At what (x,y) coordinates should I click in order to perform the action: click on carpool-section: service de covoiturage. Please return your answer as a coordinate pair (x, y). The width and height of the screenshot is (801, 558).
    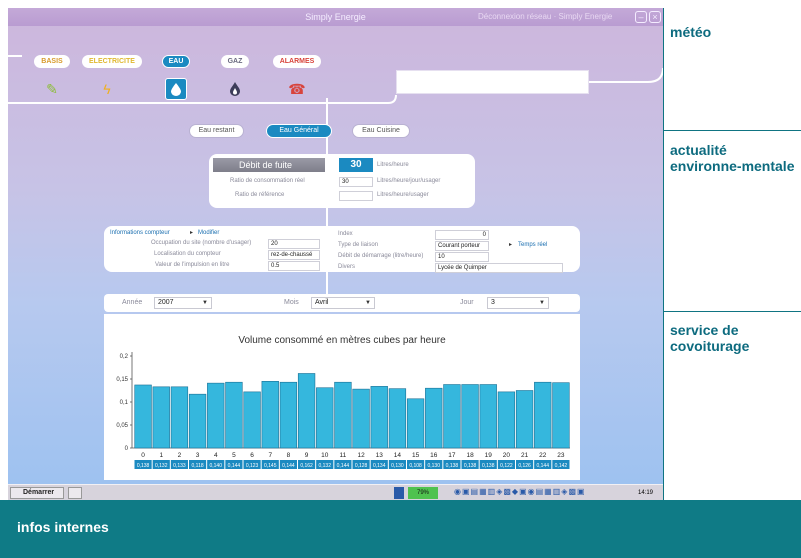
    Looking at the image, I should click on (732, 406).